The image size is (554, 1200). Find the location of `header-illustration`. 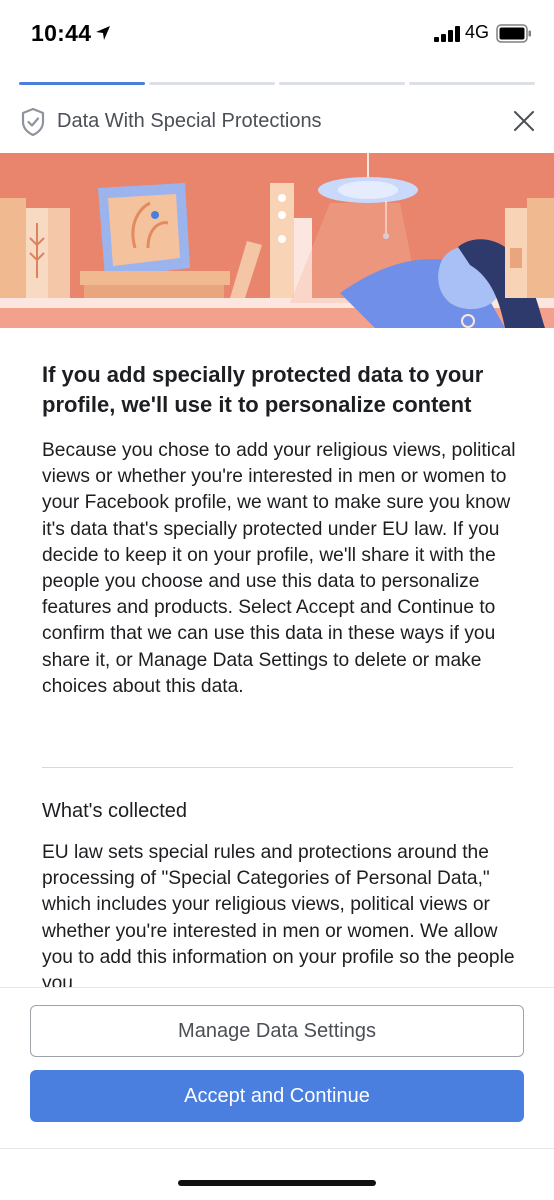

header-illustration is located at coordinates (277, 240).